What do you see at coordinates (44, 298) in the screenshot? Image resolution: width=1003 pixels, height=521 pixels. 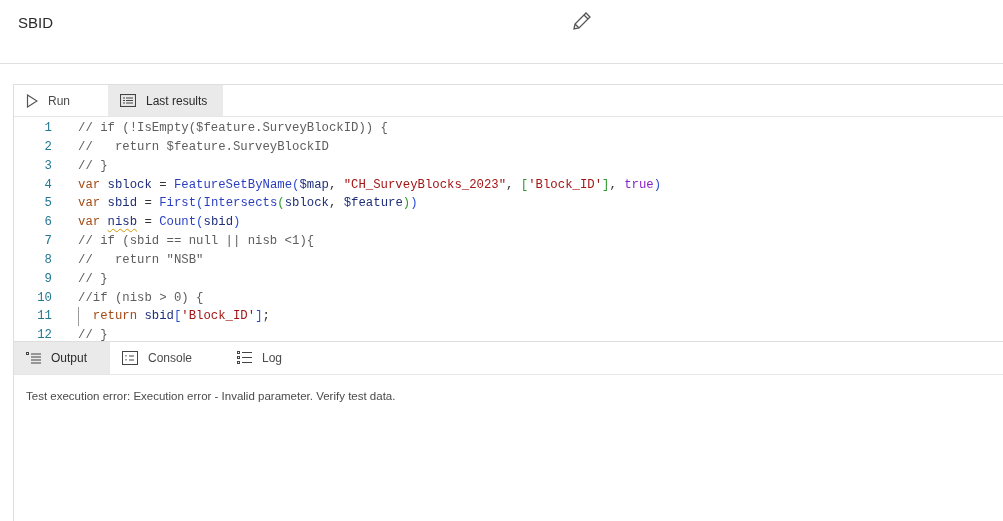 I see `line-number: 10` at bounding box center [44, 298].